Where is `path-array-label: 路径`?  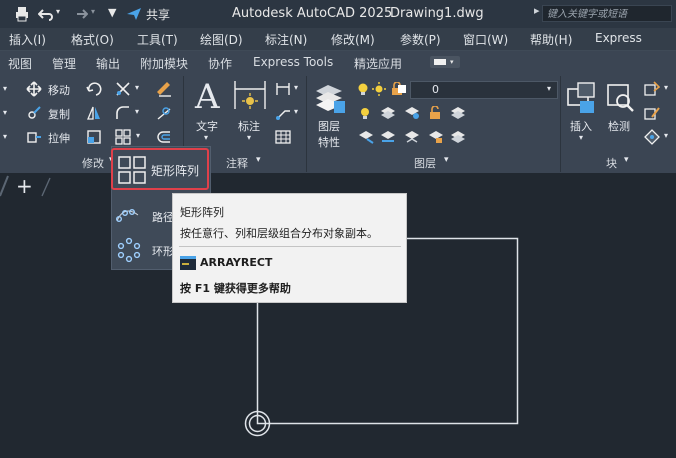 path-array-label: 路径 is located at coordinates (163, 217).